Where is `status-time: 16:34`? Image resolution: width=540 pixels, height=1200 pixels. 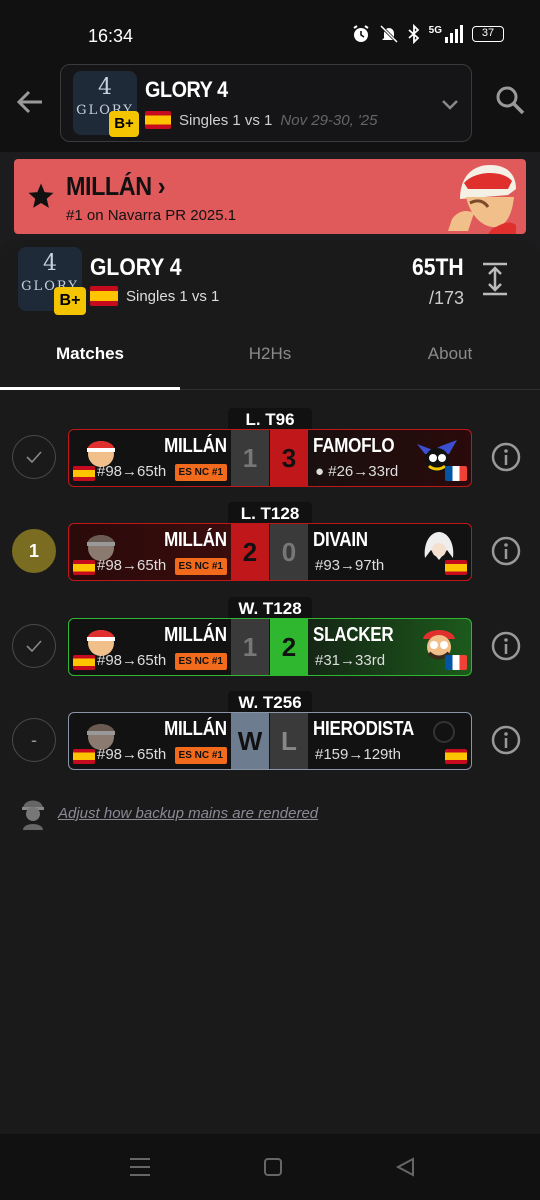 status-time: 16:34 is located at coordinates (111, 36).